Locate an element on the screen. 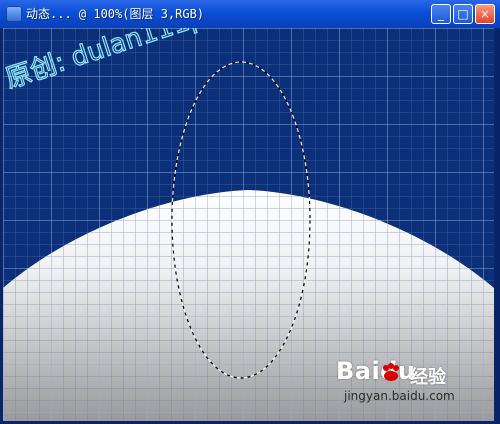 This screenshot has height=424, width=500. minimize-button: _ is located at coordinates (441, 14).